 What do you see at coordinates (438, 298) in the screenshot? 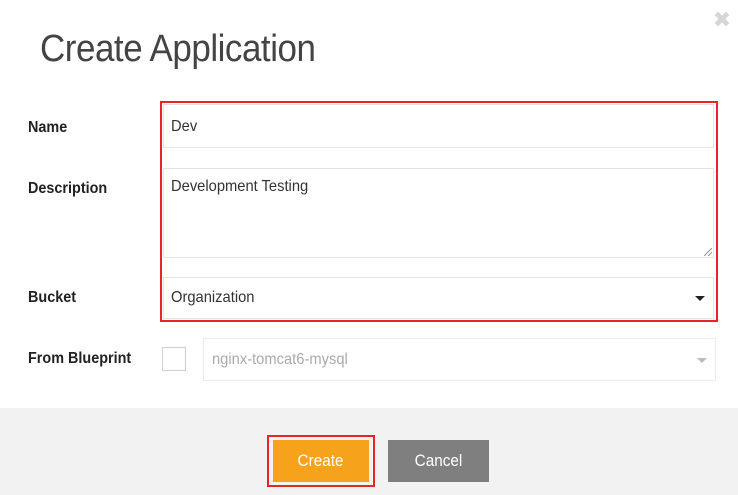
I see `bucket-select: Organization` at bounding box center [438, 298].